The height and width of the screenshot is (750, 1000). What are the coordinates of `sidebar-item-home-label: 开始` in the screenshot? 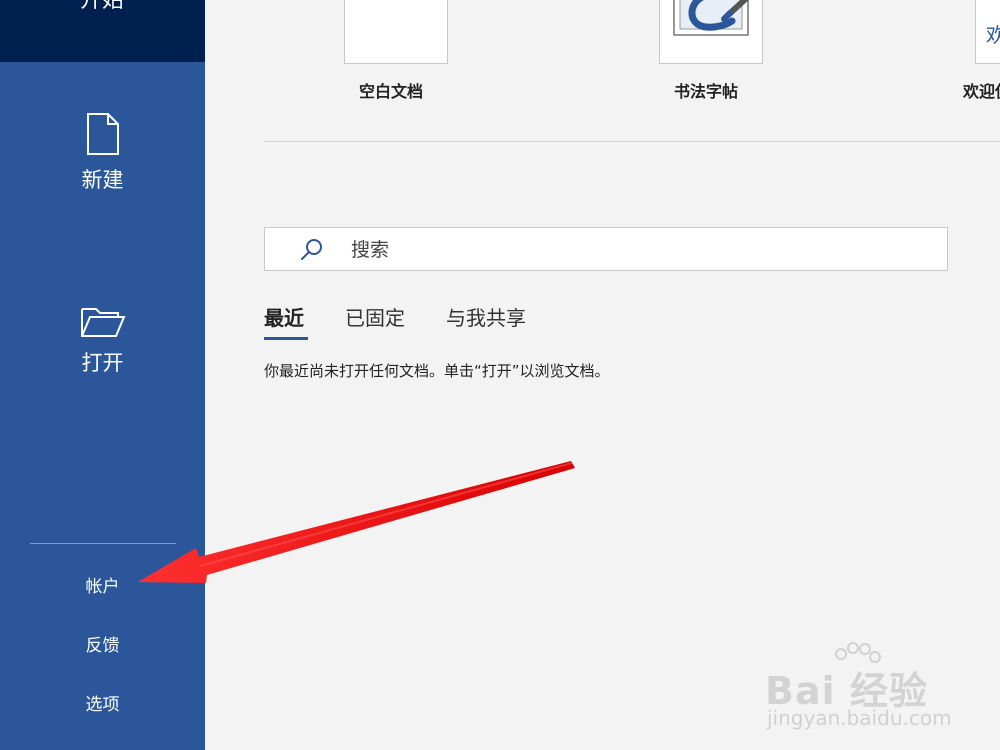 It's located at (102, 6).